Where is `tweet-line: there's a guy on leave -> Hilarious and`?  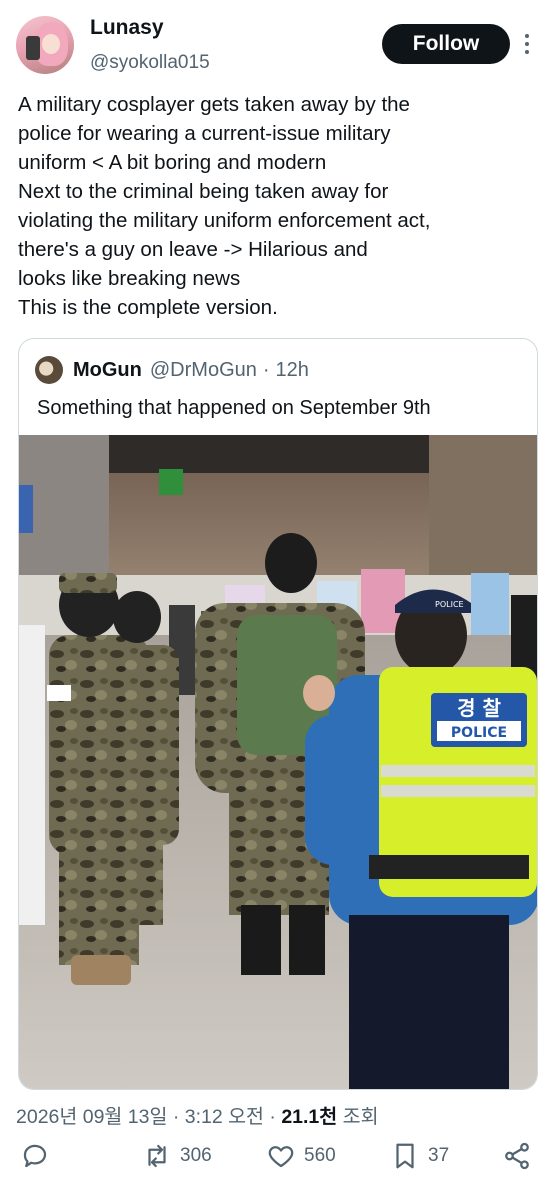 tweet-line: there's a guy on leave -> Hilarious and is located at coordinates (193, 249).